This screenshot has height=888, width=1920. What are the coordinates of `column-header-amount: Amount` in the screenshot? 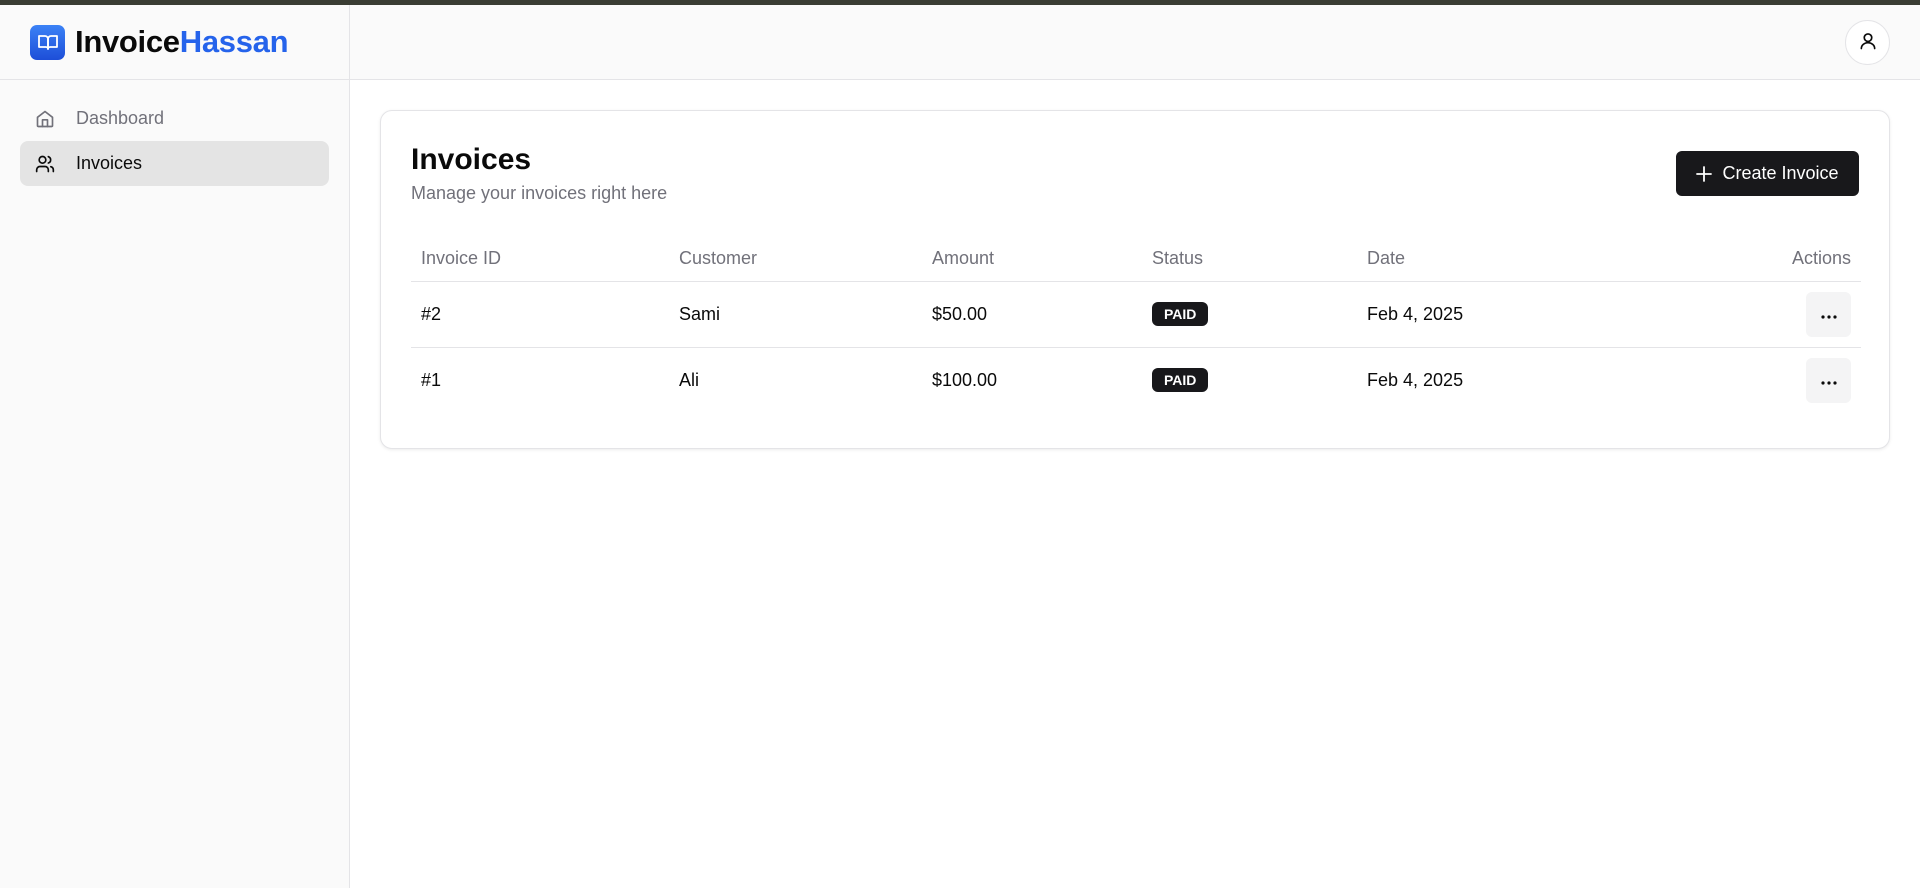 It's located at (1032, 259).